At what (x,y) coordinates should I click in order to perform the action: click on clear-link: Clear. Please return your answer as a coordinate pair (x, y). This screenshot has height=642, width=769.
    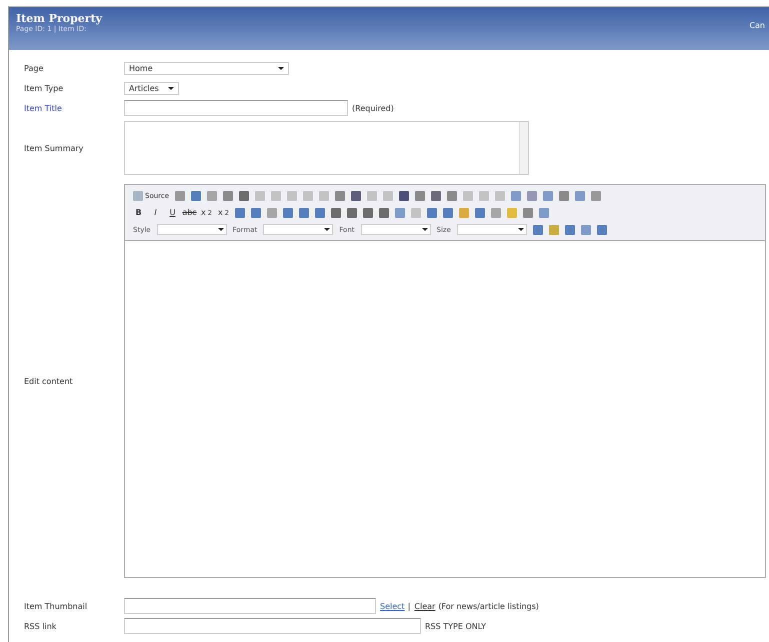
    Looking at the image, I should click on (425, 606).